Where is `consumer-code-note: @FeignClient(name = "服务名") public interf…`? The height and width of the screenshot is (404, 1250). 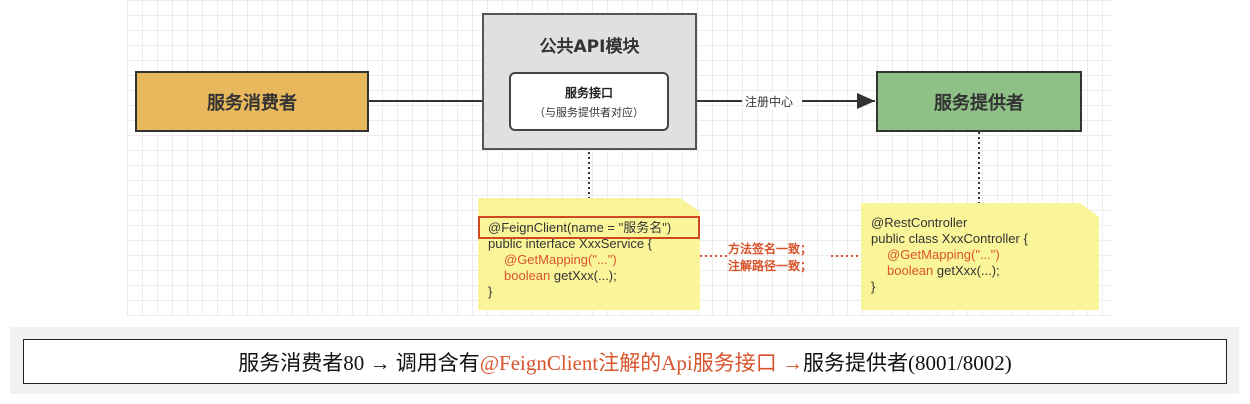 consumer-code-note: @FeignClient(name = "服务名") public interf… is located at coordinates (589, 254).